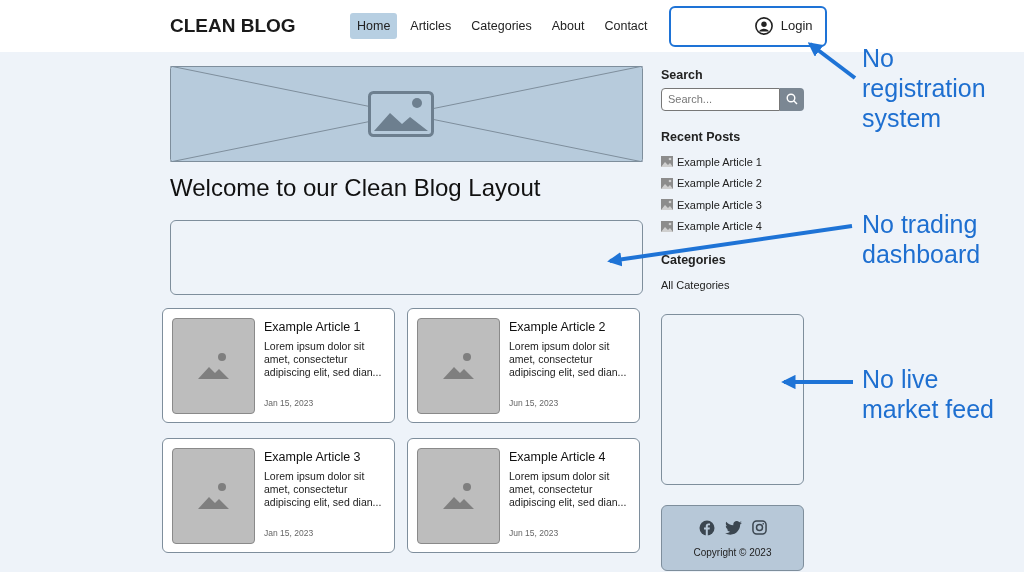 This screenshot has height=572, width=1024. What do you see at coordinates (356, 188) in the screenshot?
I see `page-title: Welcome to our Clean Blog Layout` at bounding box center [356, 188].